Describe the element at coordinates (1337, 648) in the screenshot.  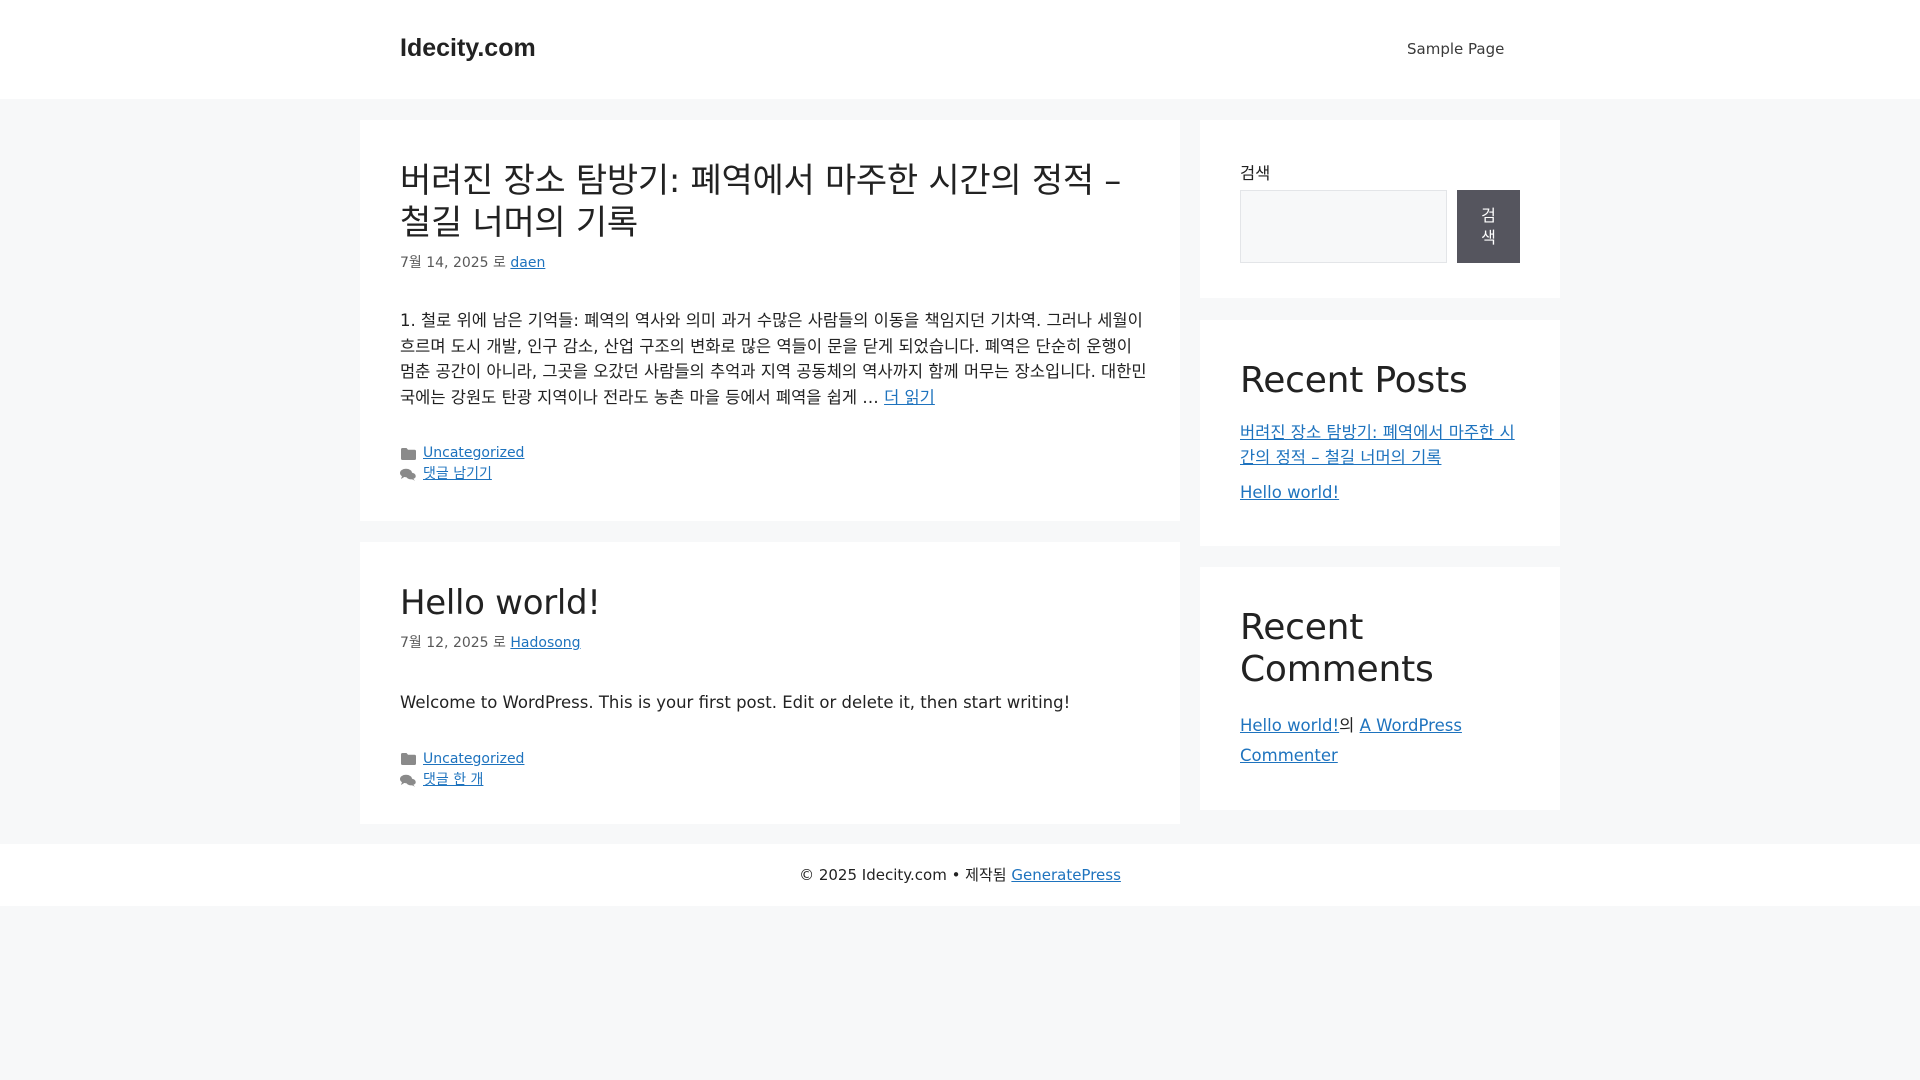
I see `widget-title: Recent Comments` at that location.